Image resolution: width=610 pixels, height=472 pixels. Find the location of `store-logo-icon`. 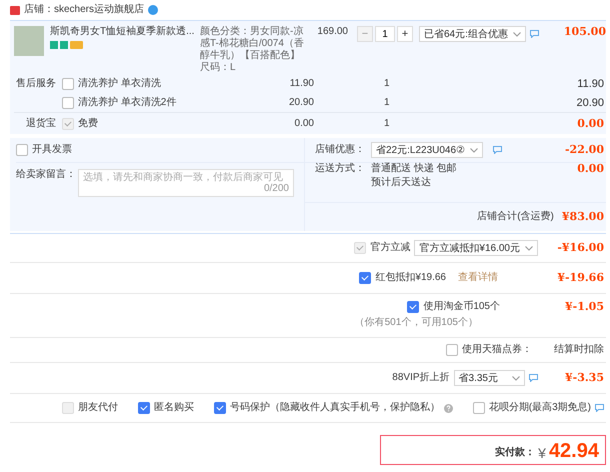

store-logo-icon is located at coordinates (15, 10).